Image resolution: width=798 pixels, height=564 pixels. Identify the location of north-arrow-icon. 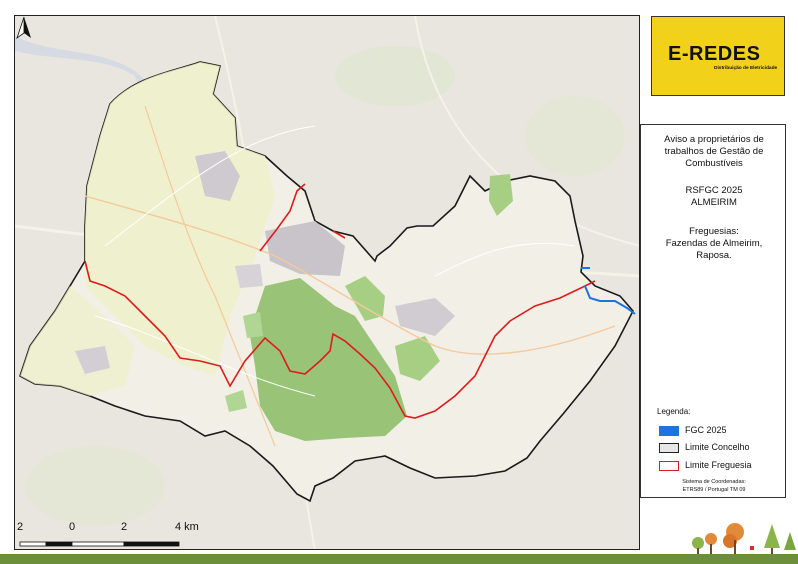
(23, 28).